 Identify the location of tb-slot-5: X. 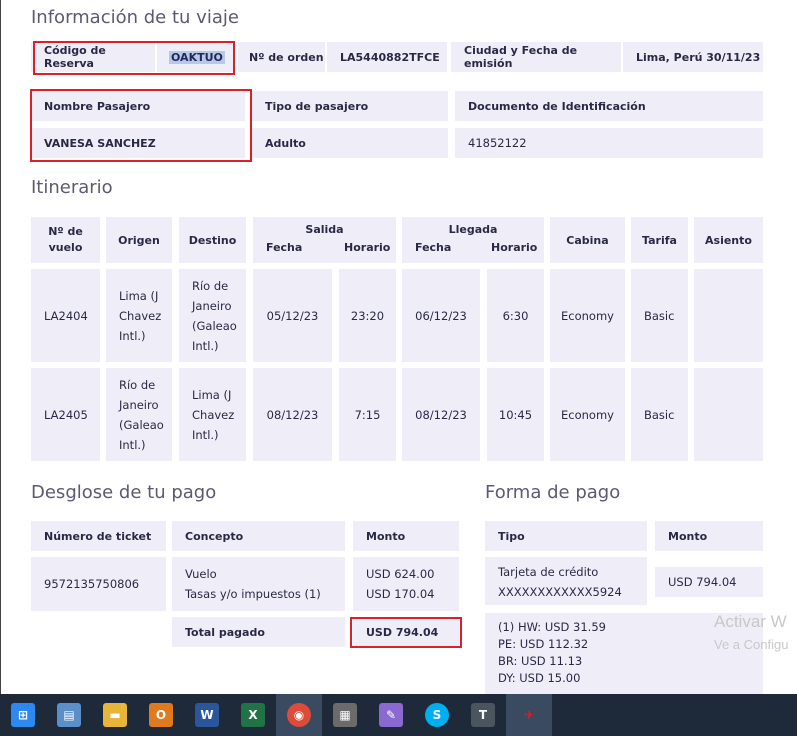
(253, 715).